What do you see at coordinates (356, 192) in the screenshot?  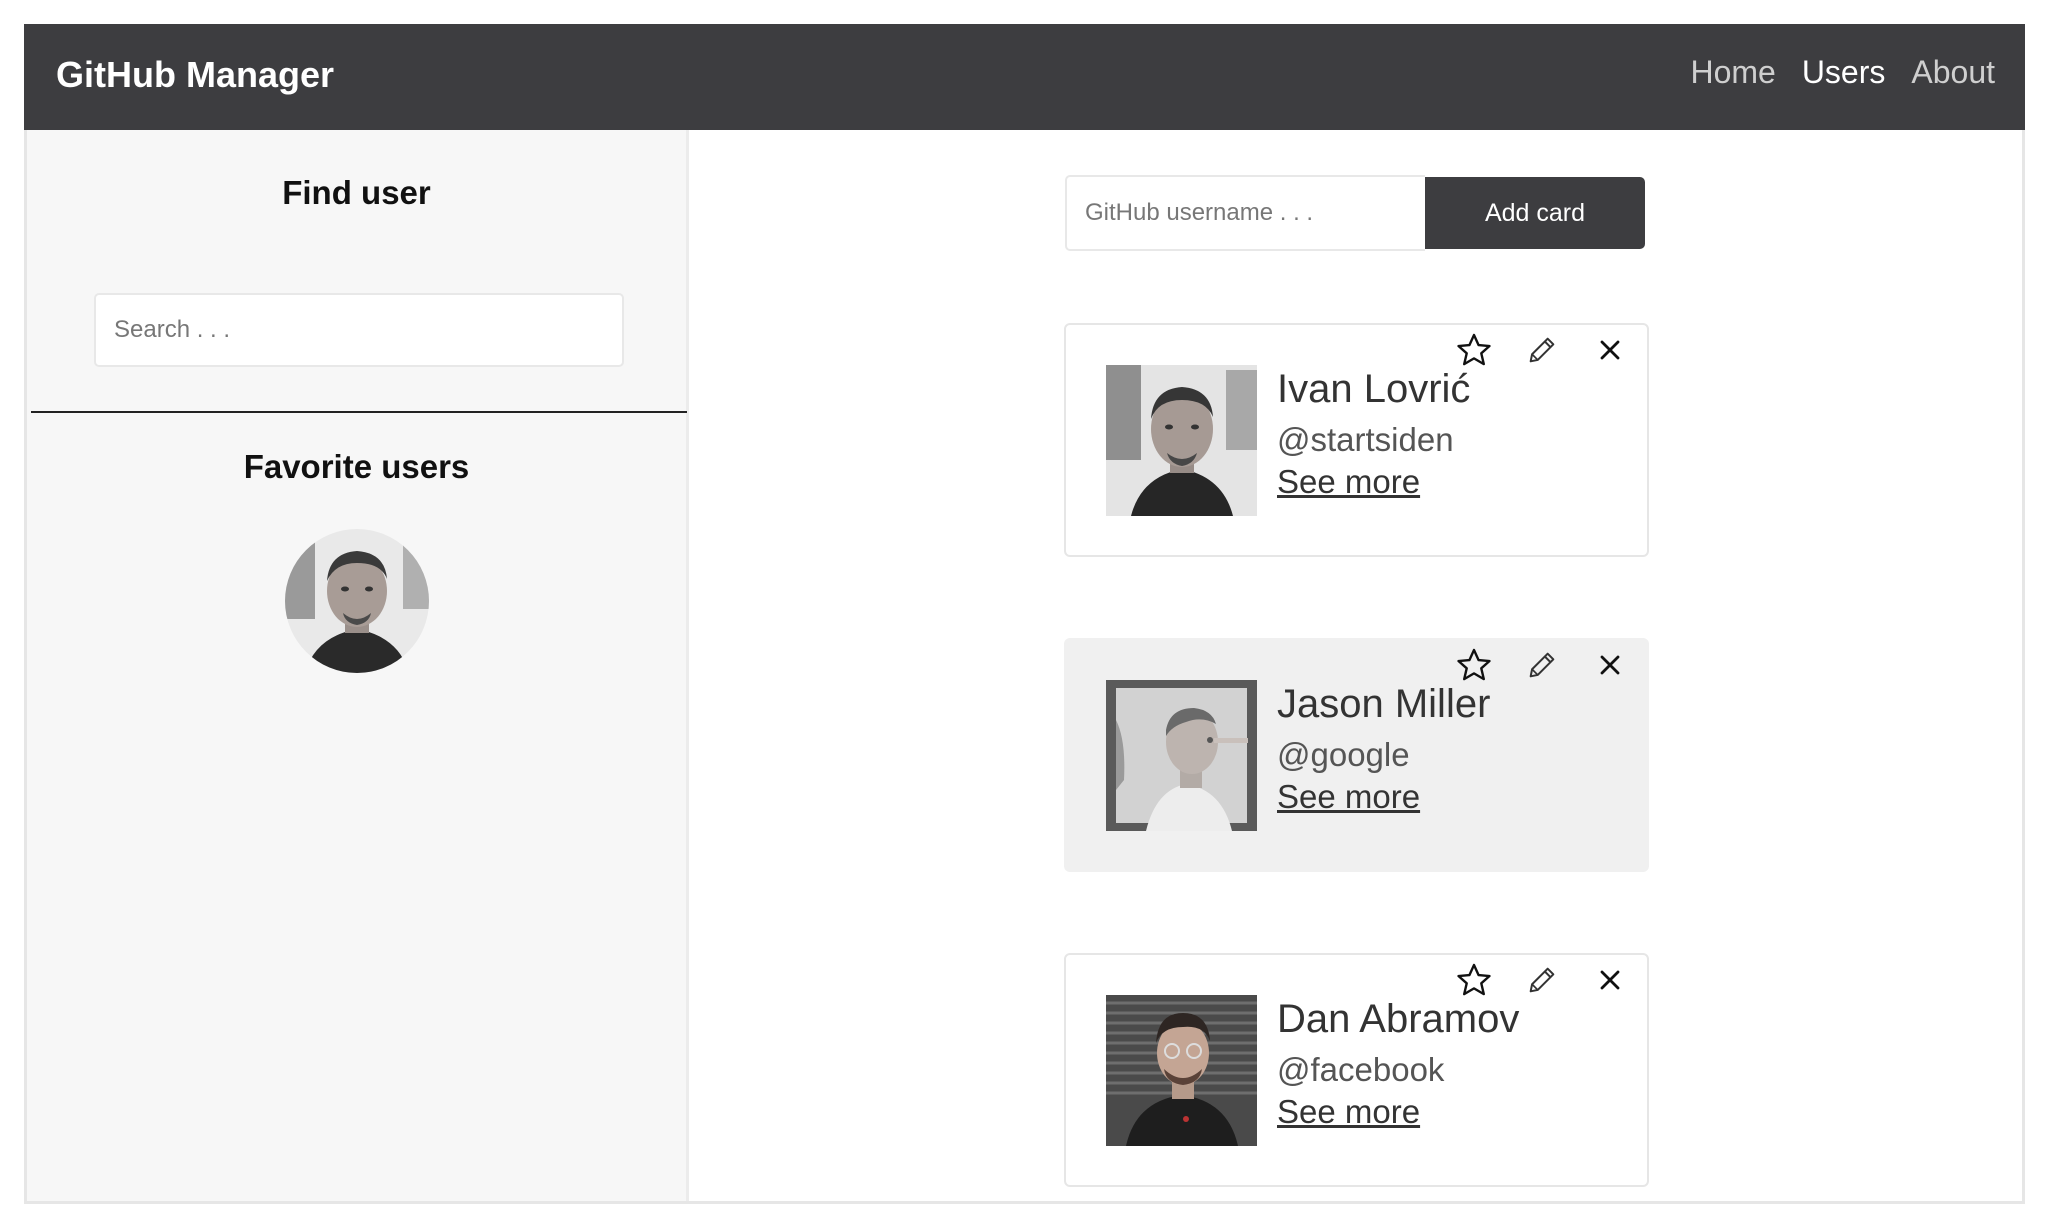 I see `find-user-title: Find user` at bounding box center [356, 192].